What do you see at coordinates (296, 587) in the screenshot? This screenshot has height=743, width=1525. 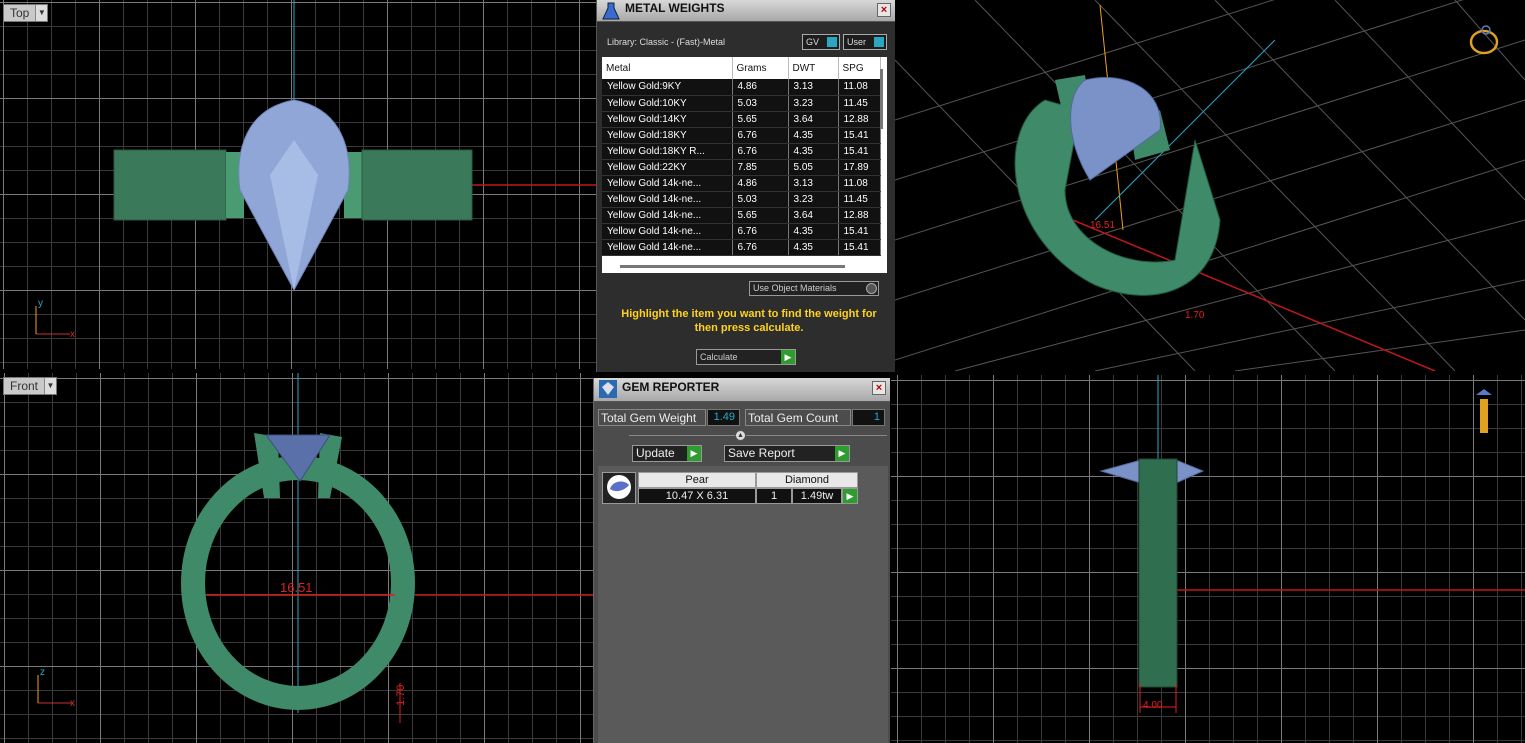 I see `dim-width: 16.51` at bounding box center [296, 587].